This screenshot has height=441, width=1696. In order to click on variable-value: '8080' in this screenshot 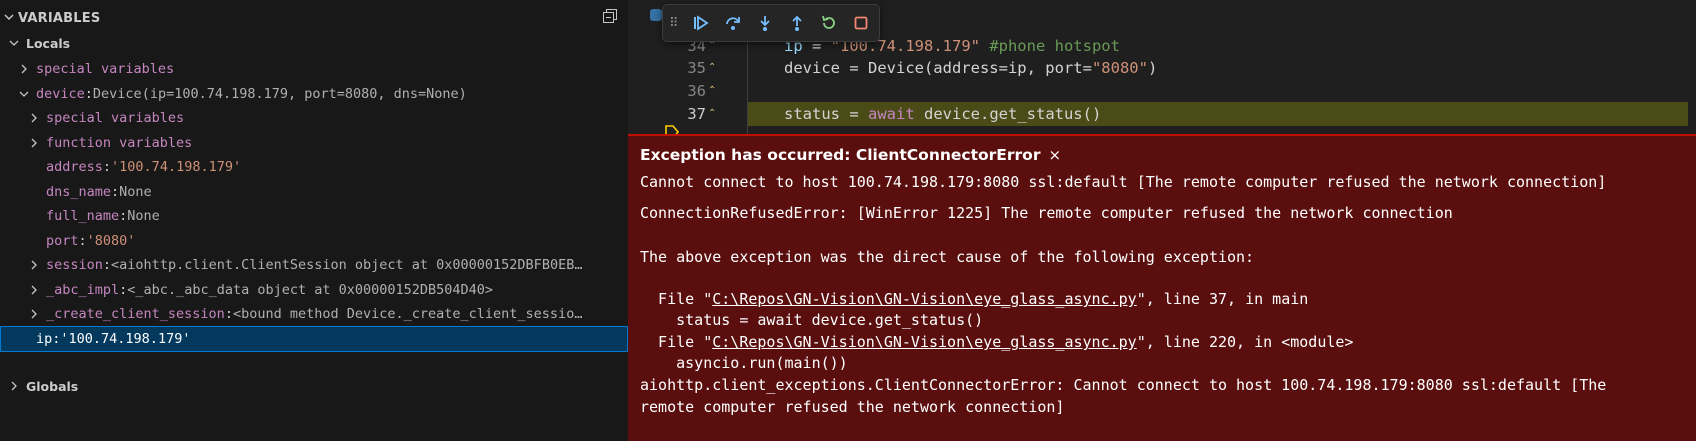, I will do `click(111, 240)`.